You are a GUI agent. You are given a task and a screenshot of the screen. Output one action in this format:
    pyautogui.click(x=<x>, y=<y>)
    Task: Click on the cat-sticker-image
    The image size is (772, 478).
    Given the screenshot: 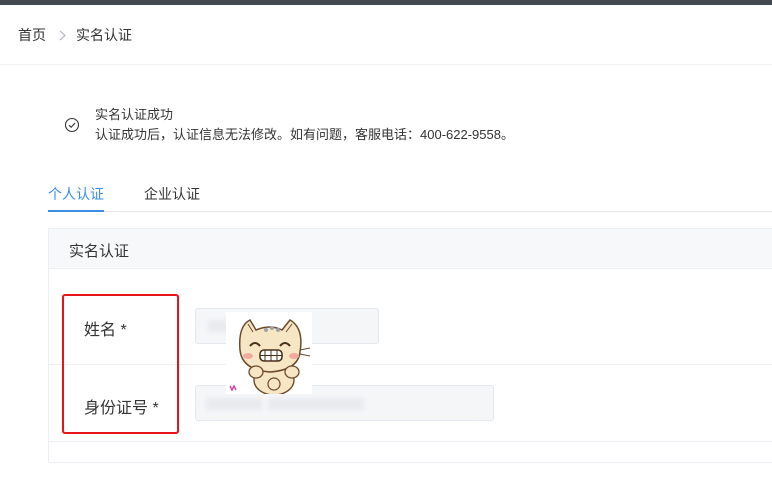 What is the action you would take?
    pyautogui.click(x=269, y=354)
    